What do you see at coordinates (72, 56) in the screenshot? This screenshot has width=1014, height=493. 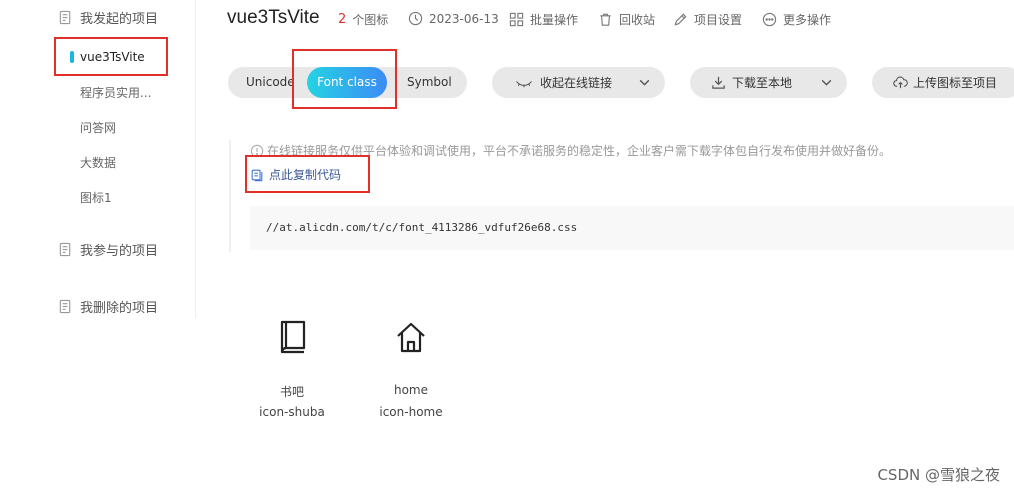 I see `active-indicator` at bounding box center [72, 56].